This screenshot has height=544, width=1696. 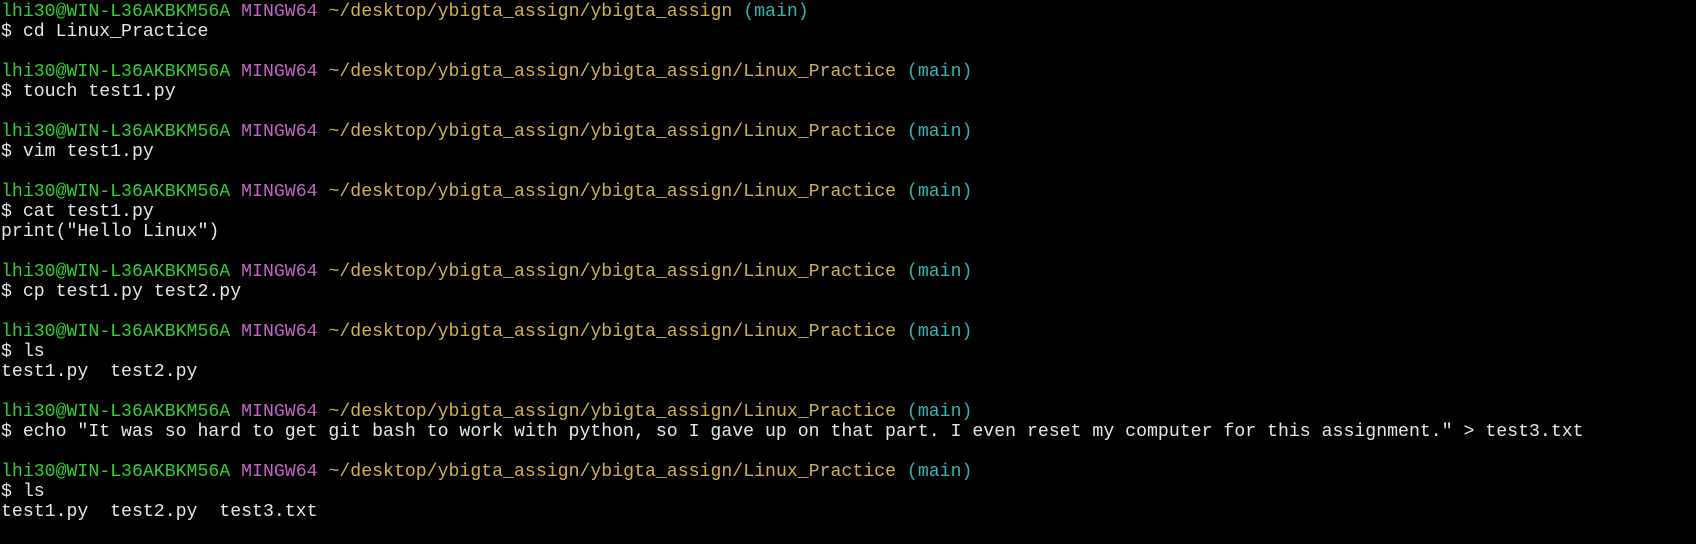 I want to click on command-output: test1.py test2.py test3.txt, so click(x=159, y=512).